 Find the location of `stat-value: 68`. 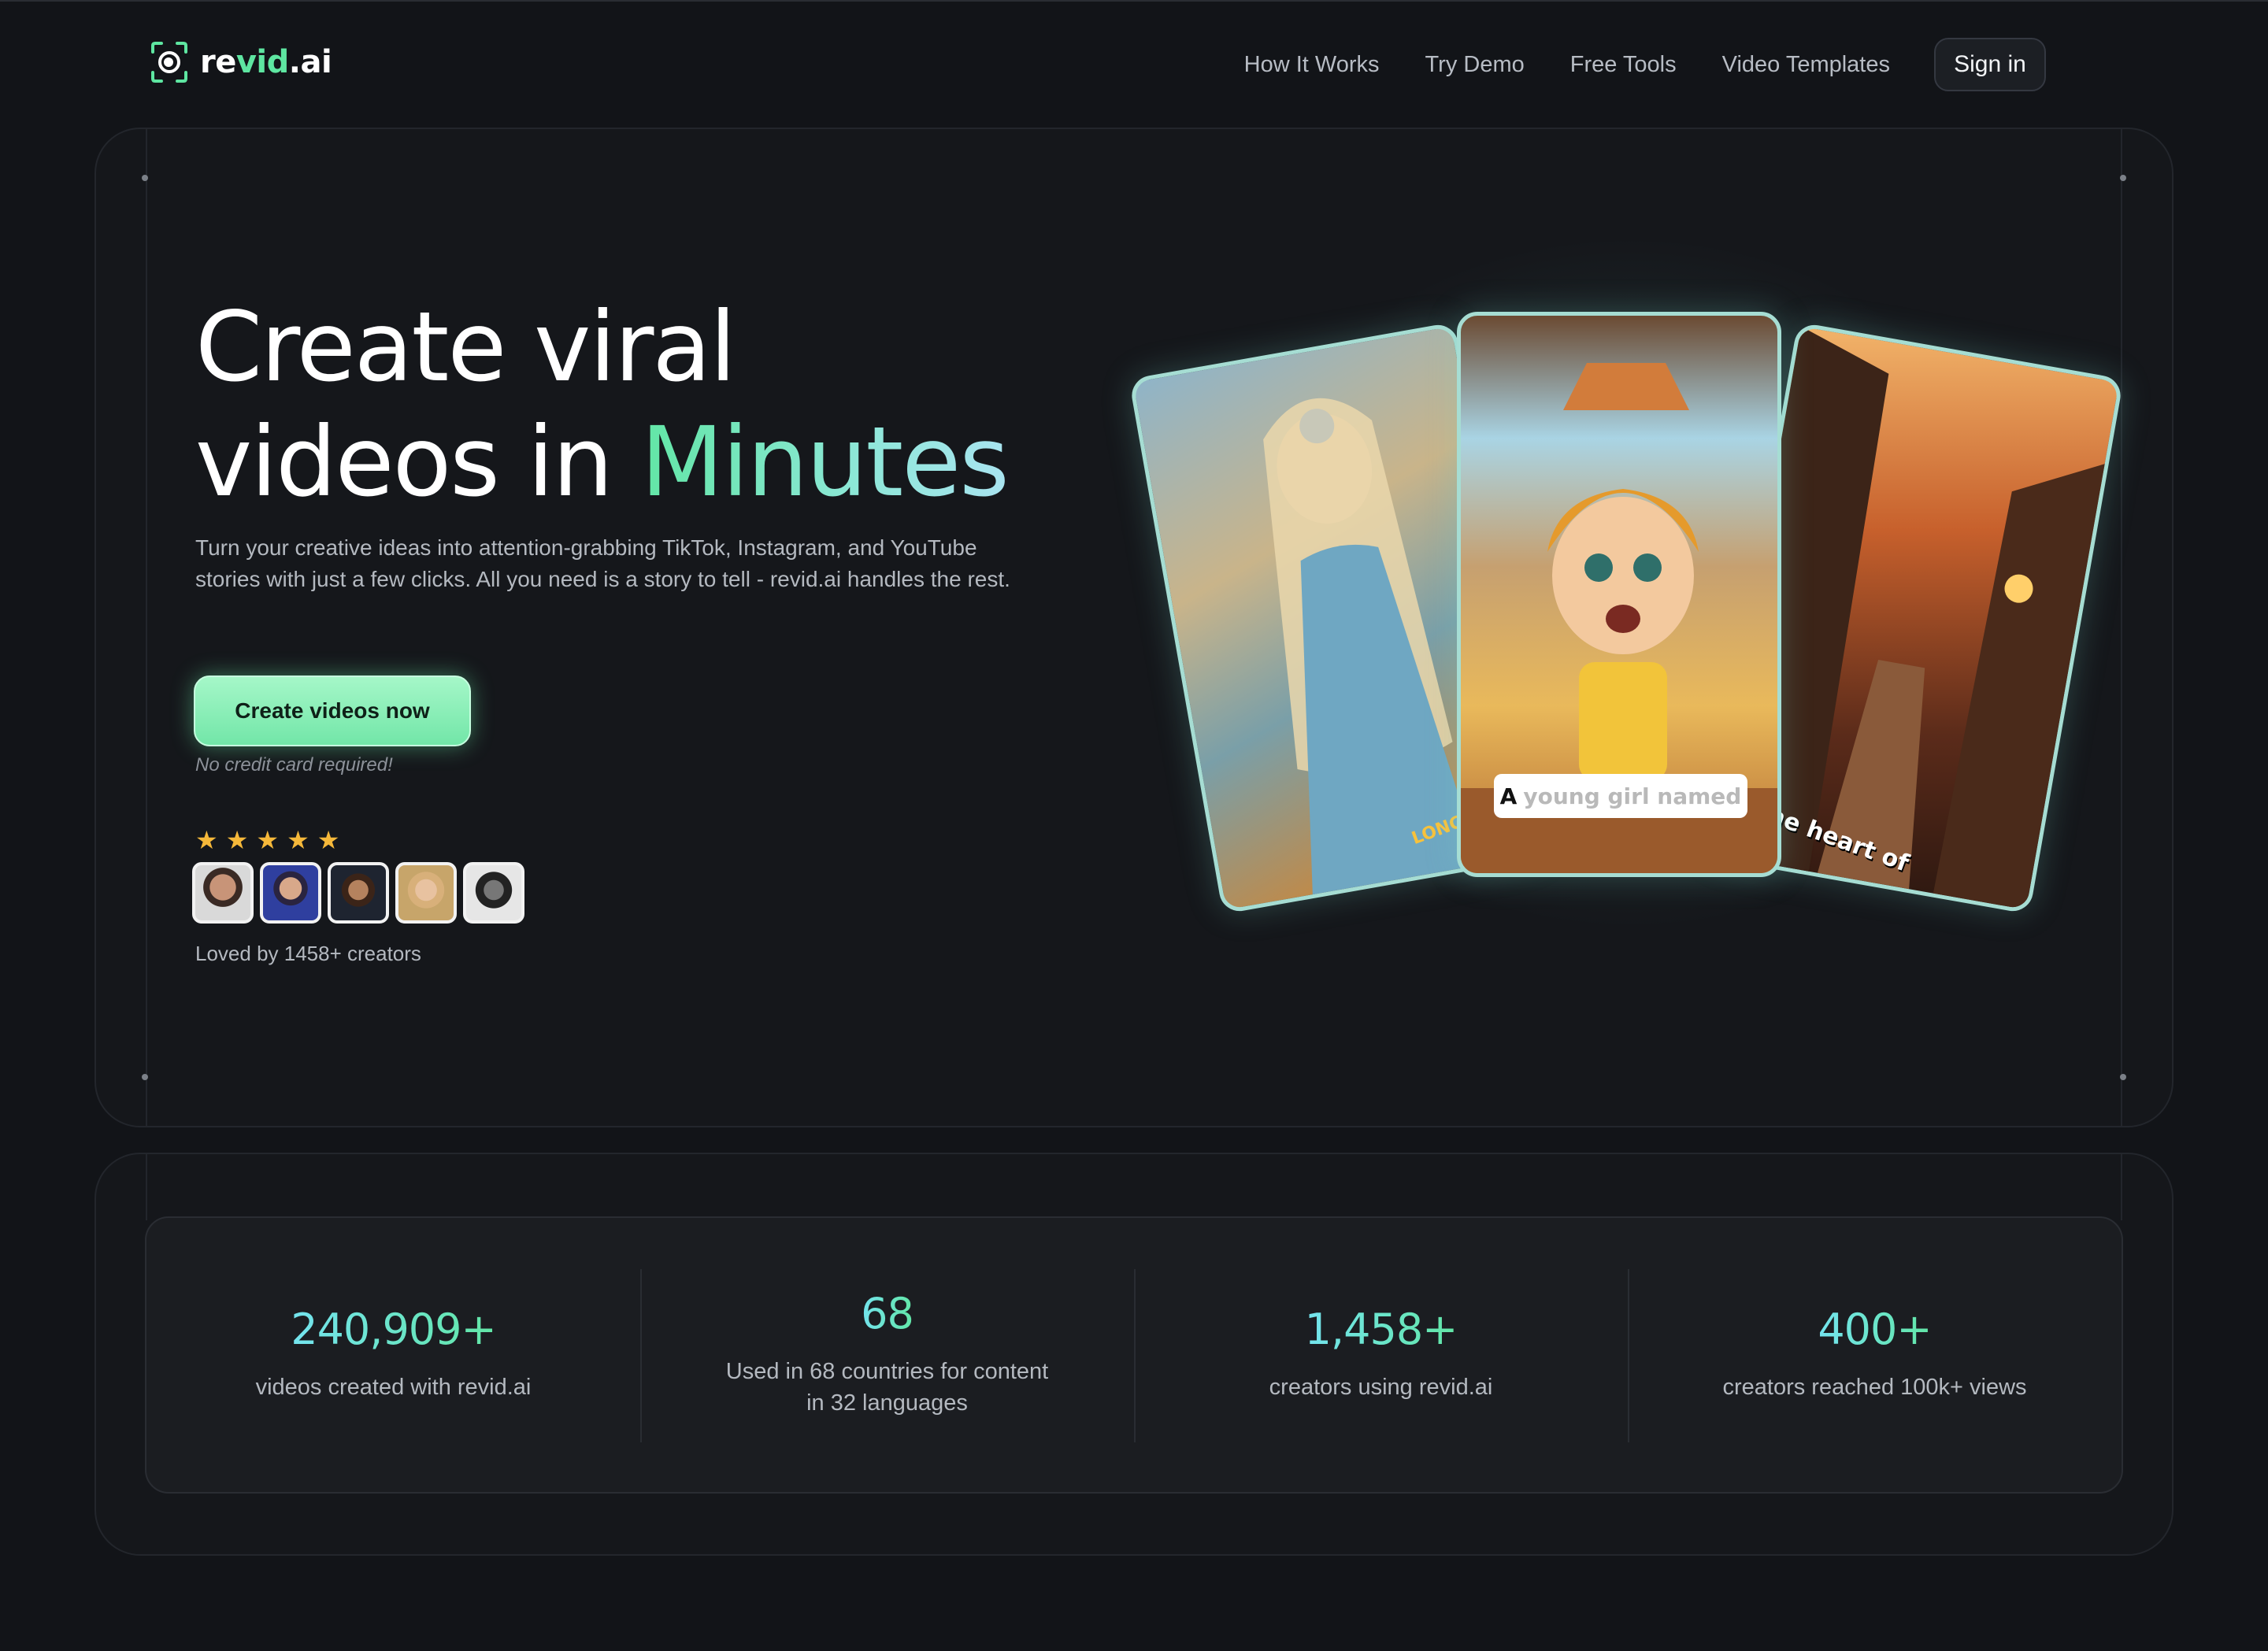

stat-value: 68 is located at coordinates (887, 1314).